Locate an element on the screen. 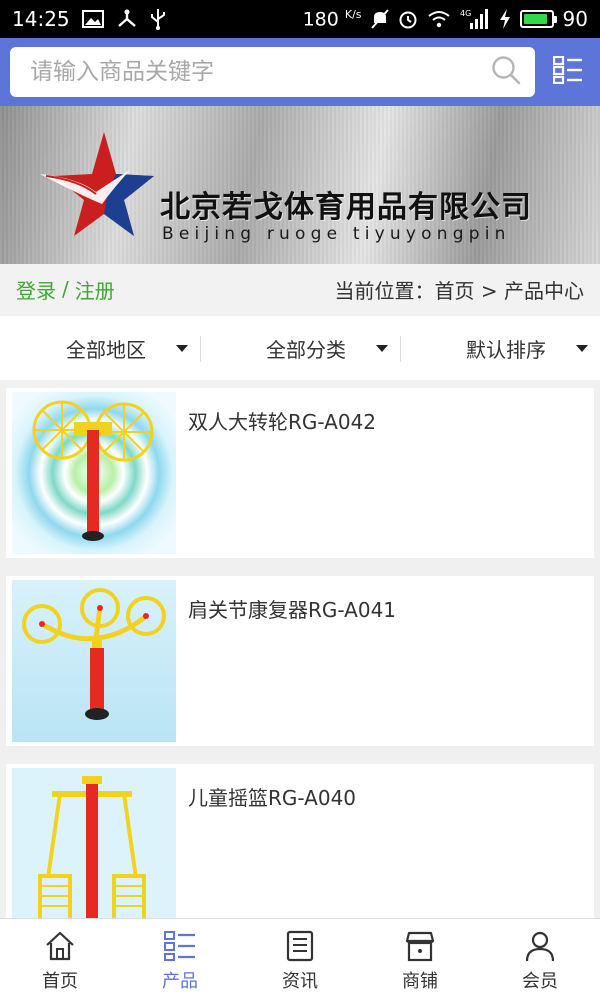 The width and height of the screenshot is (600, 1000). home-icon is located at coordinates (60, 946).